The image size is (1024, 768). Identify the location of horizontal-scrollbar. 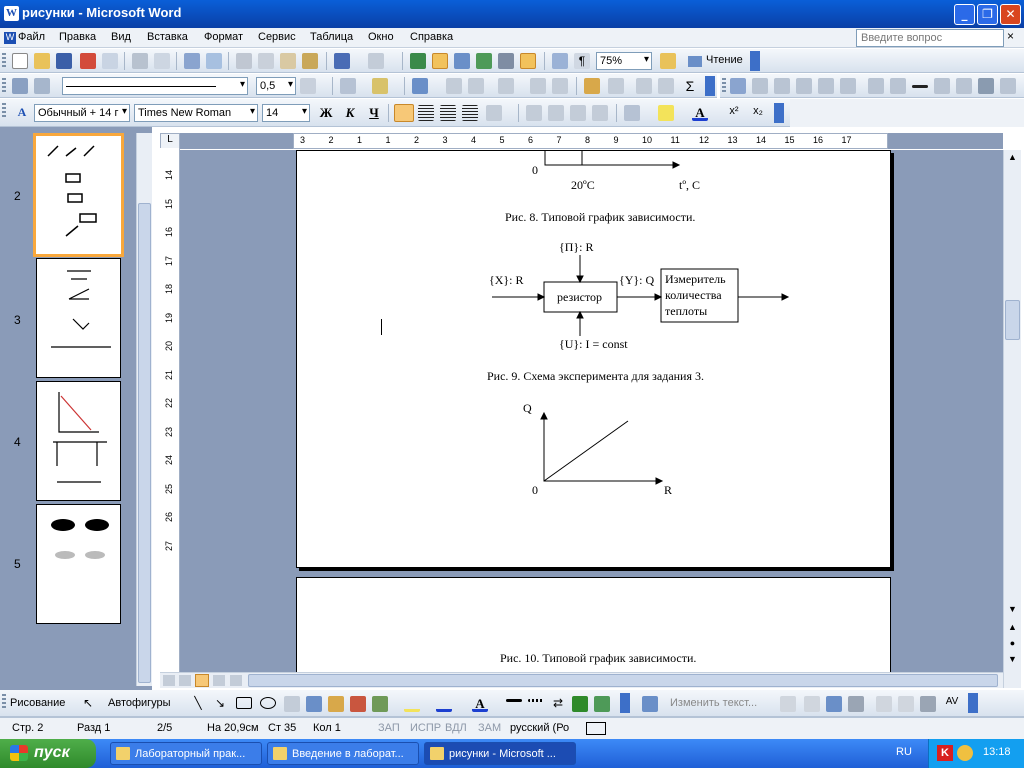
(581, 680).